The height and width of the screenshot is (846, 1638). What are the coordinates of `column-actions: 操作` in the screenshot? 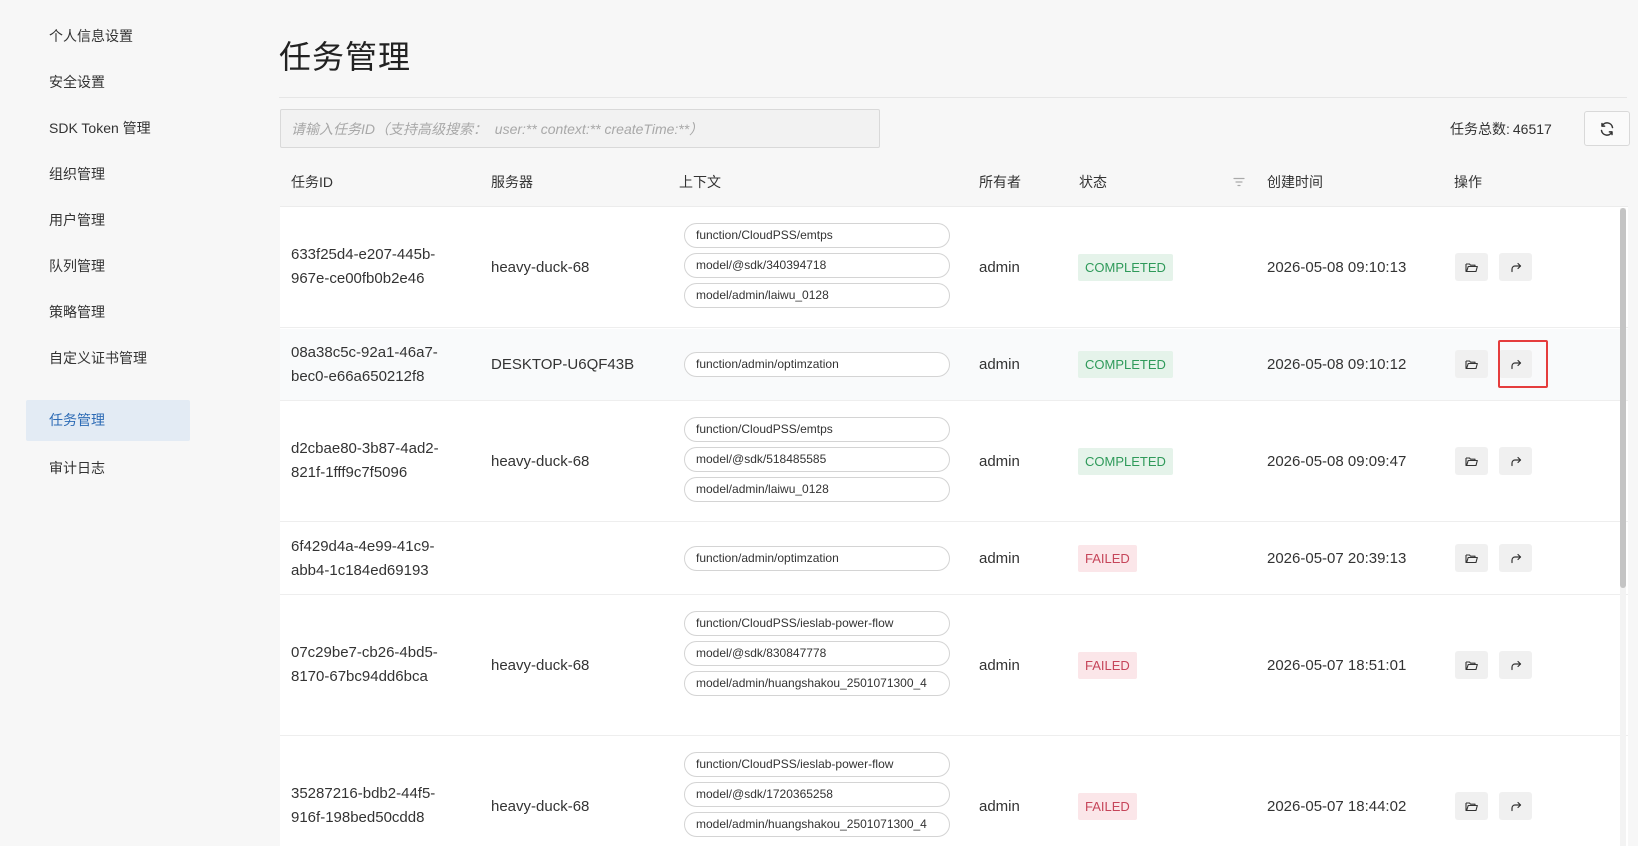 It's located at (1468, 182).